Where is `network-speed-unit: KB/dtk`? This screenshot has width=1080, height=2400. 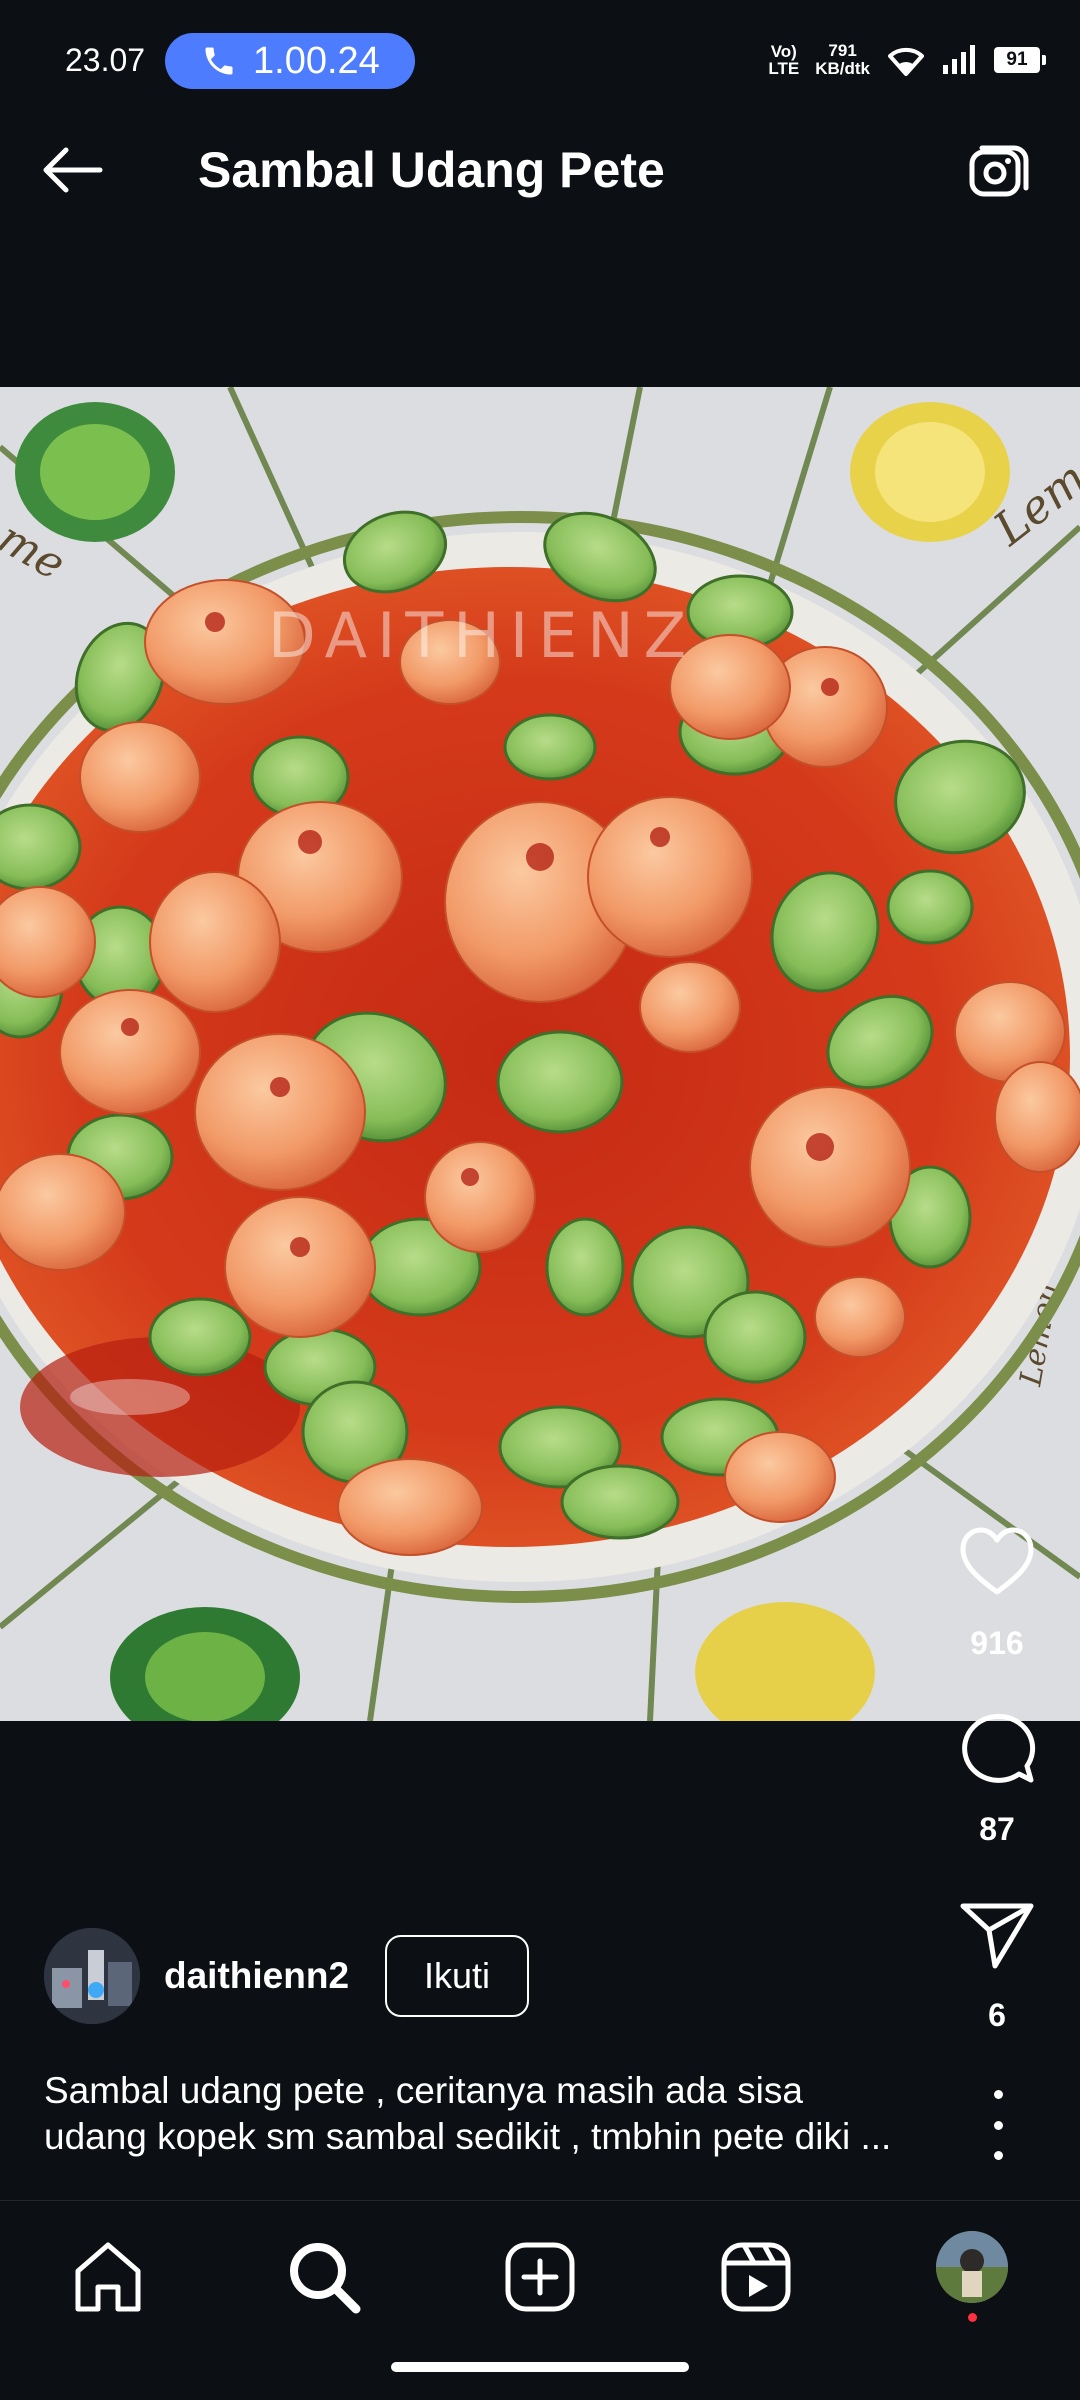
network-speed-unit: KB/dtk is located at coordinates (842, 68).